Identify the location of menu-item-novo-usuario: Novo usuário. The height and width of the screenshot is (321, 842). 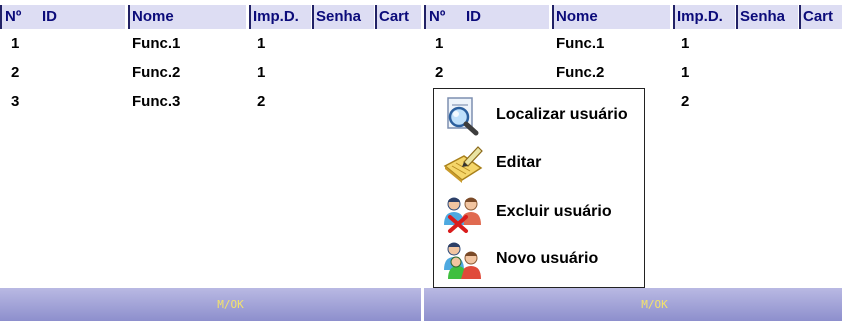
(539, 259).